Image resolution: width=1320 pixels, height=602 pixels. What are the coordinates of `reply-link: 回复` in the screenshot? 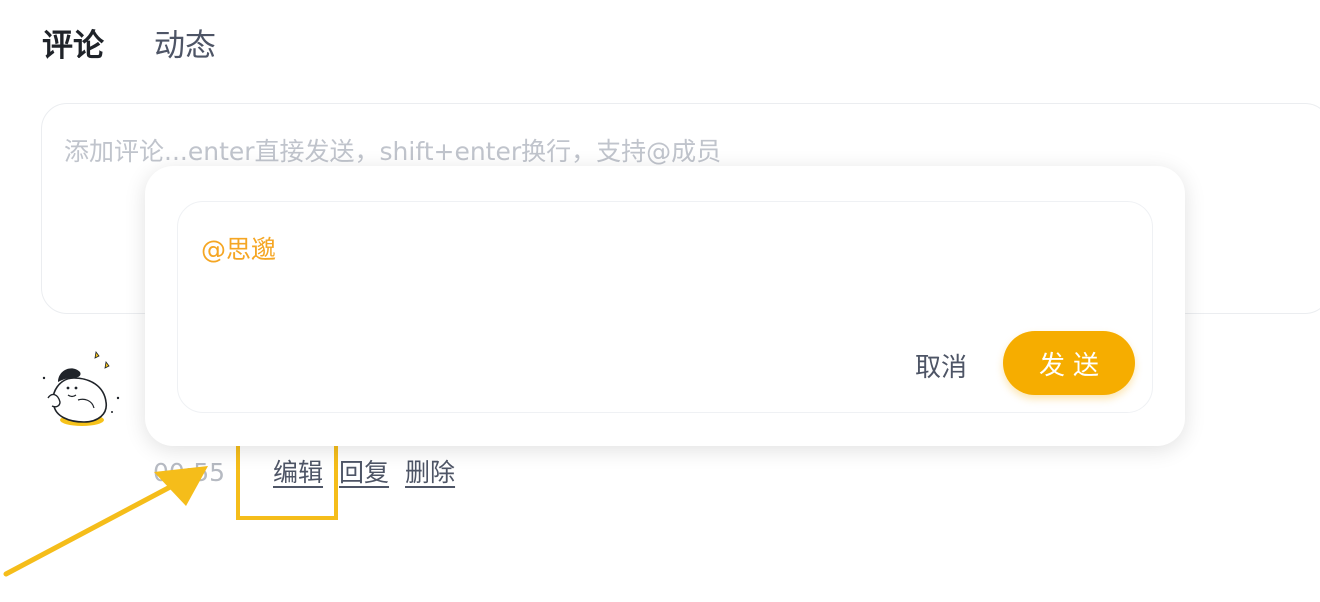 It's located at (364, 473).